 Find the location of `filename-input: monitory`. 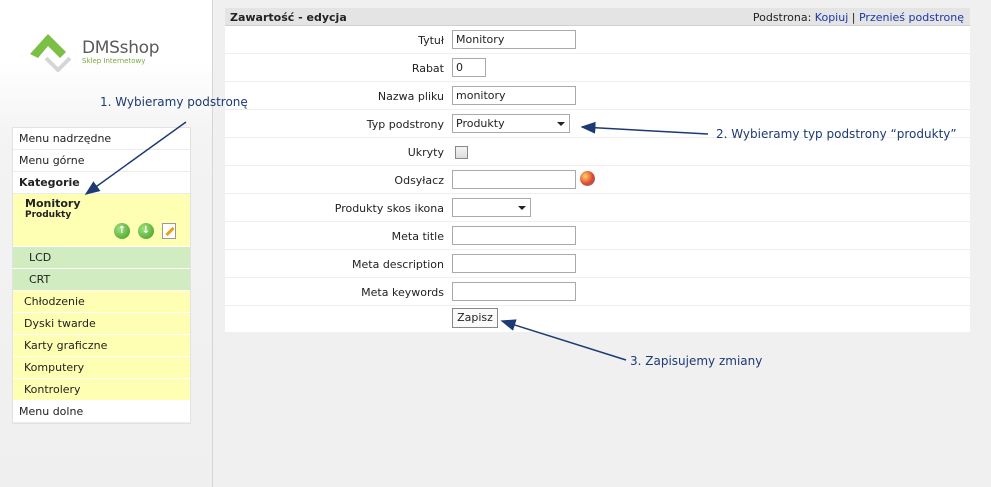

filename-input: monitory is located at coordinates (514, 95).